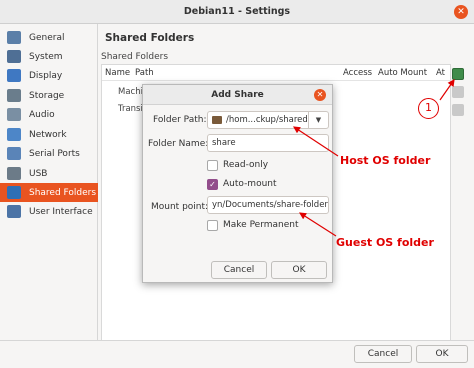 The height and width of the screenshot is (368, 474). Describe the element at coordinates (63, 192) in the screenshot. I see `sidebar-item-label: Shared Folders` at that location.